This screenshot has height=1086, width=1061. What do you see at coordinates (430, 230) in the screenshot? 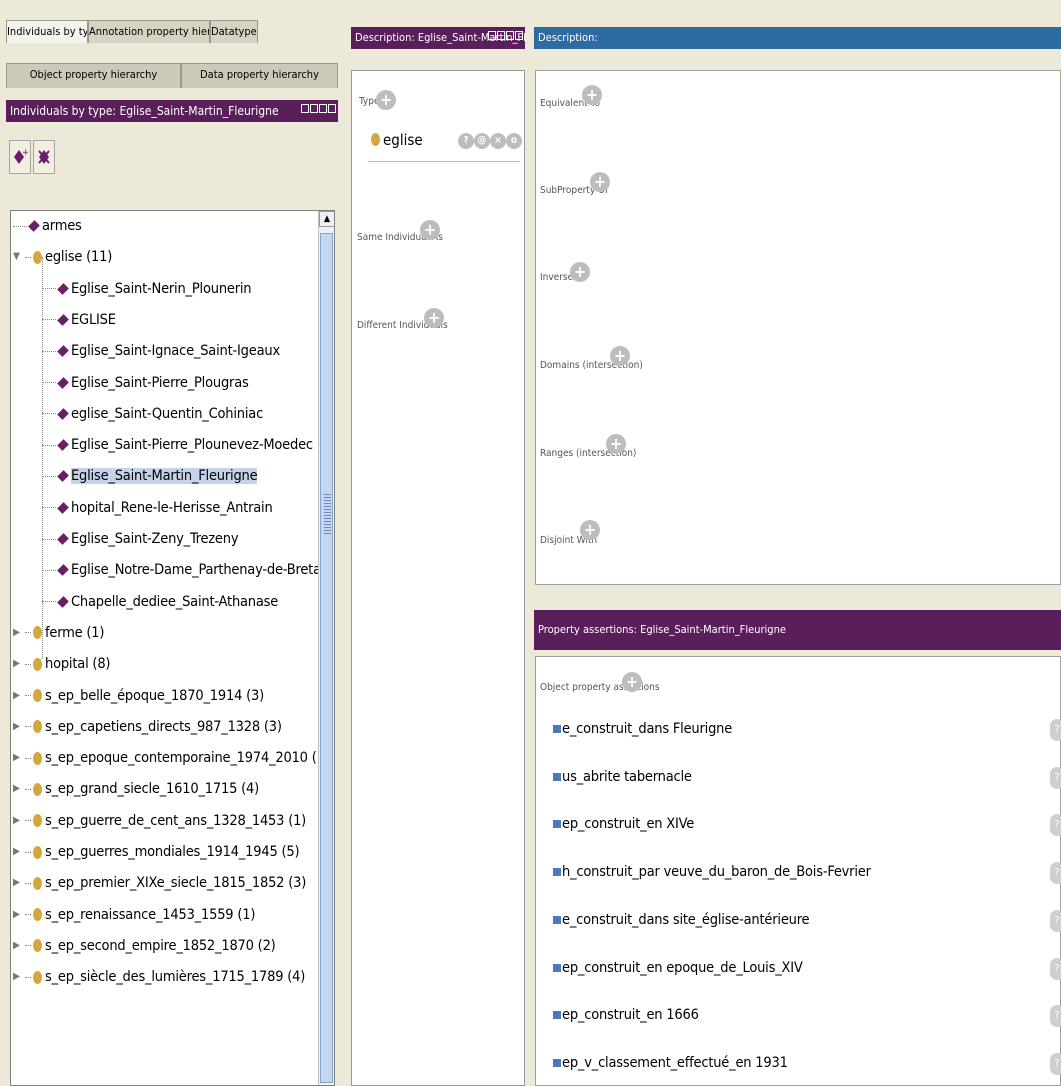
I see `add-same-individual-icon: +` at bounding box center [430, 230].